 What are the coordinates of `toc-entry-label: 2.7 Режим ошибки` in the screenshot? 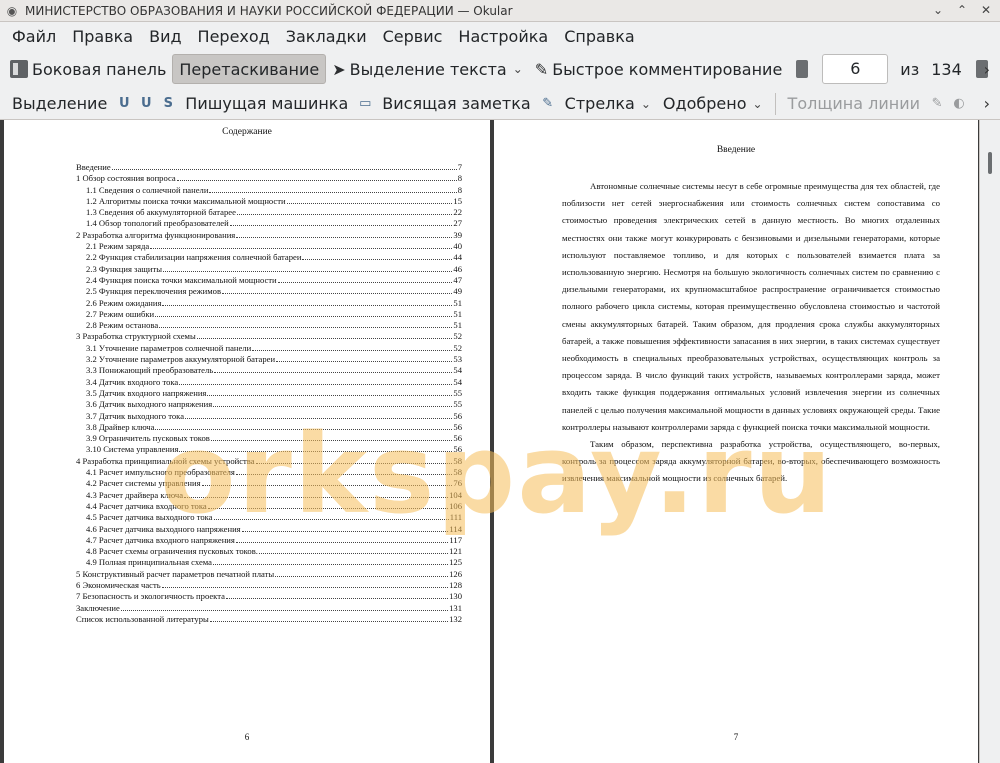 It's located at (120, 313).